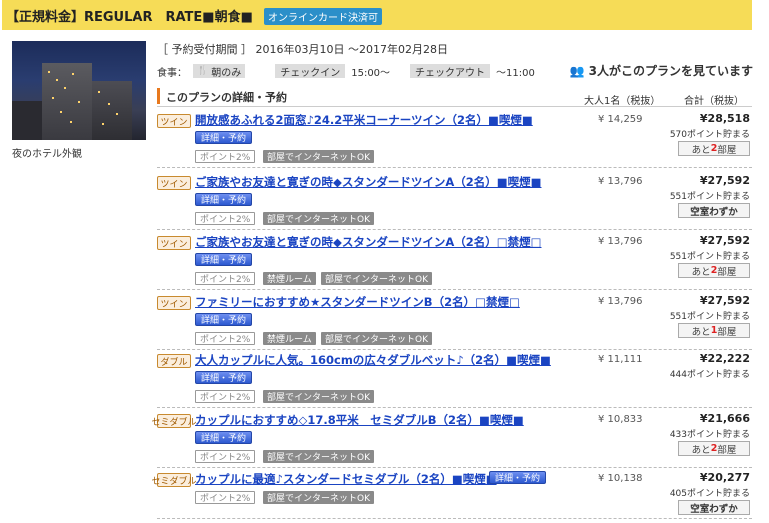 The height and width of the screenshot is (523, 769). I want to click on plan-title: 【正規料金】REGULAR RATE■朝食■, so click(129, 17).